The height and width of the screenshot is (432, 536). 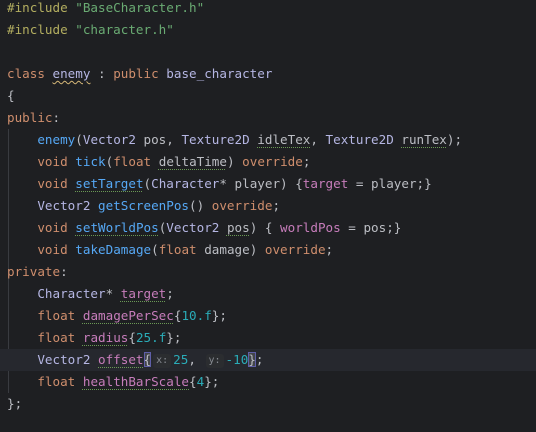 I want to click on code-line: public:, so click(x=268, y=118).